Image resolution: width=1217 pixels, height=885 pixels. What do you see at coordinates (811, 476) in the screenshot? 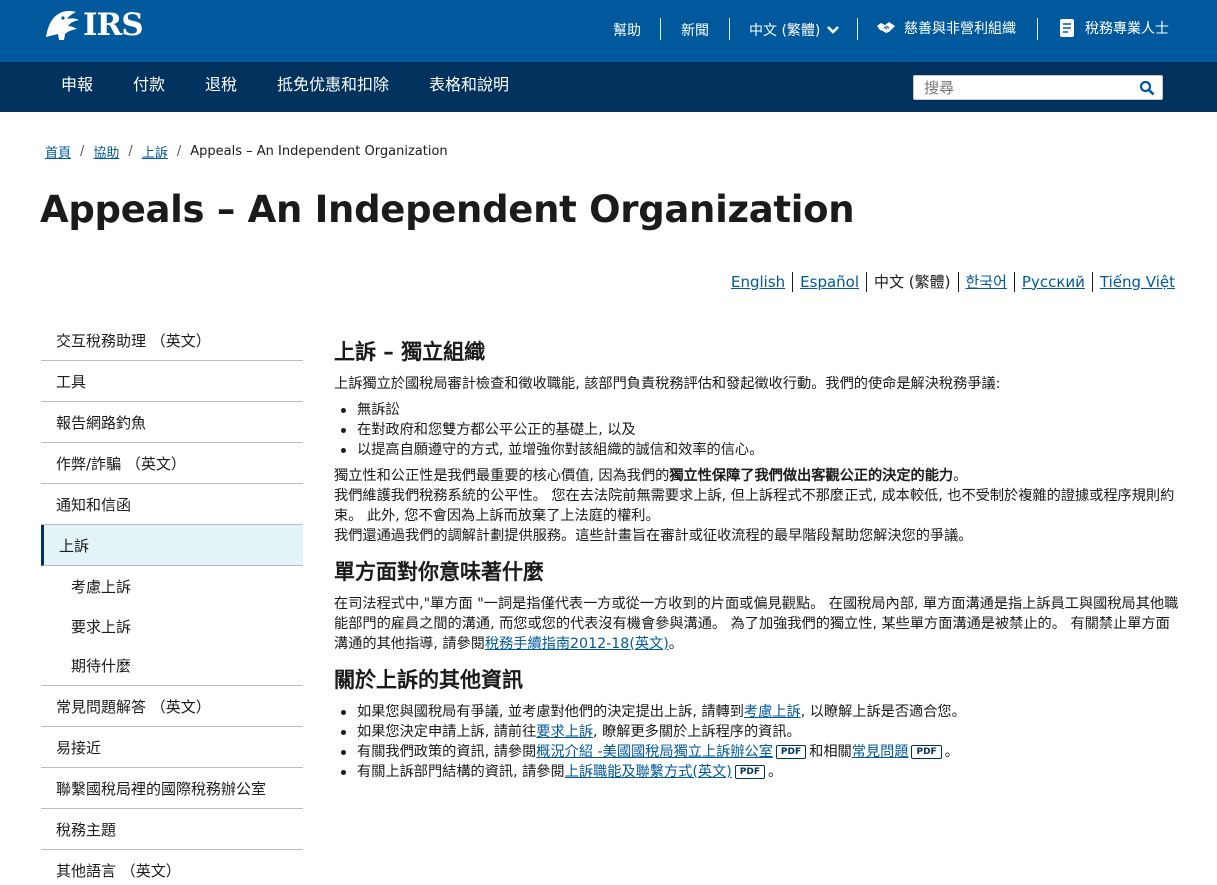
I see `bold-text: 獨立性保障了我們做出客觀公正的決定的能力` at bounding box center [811, 476].